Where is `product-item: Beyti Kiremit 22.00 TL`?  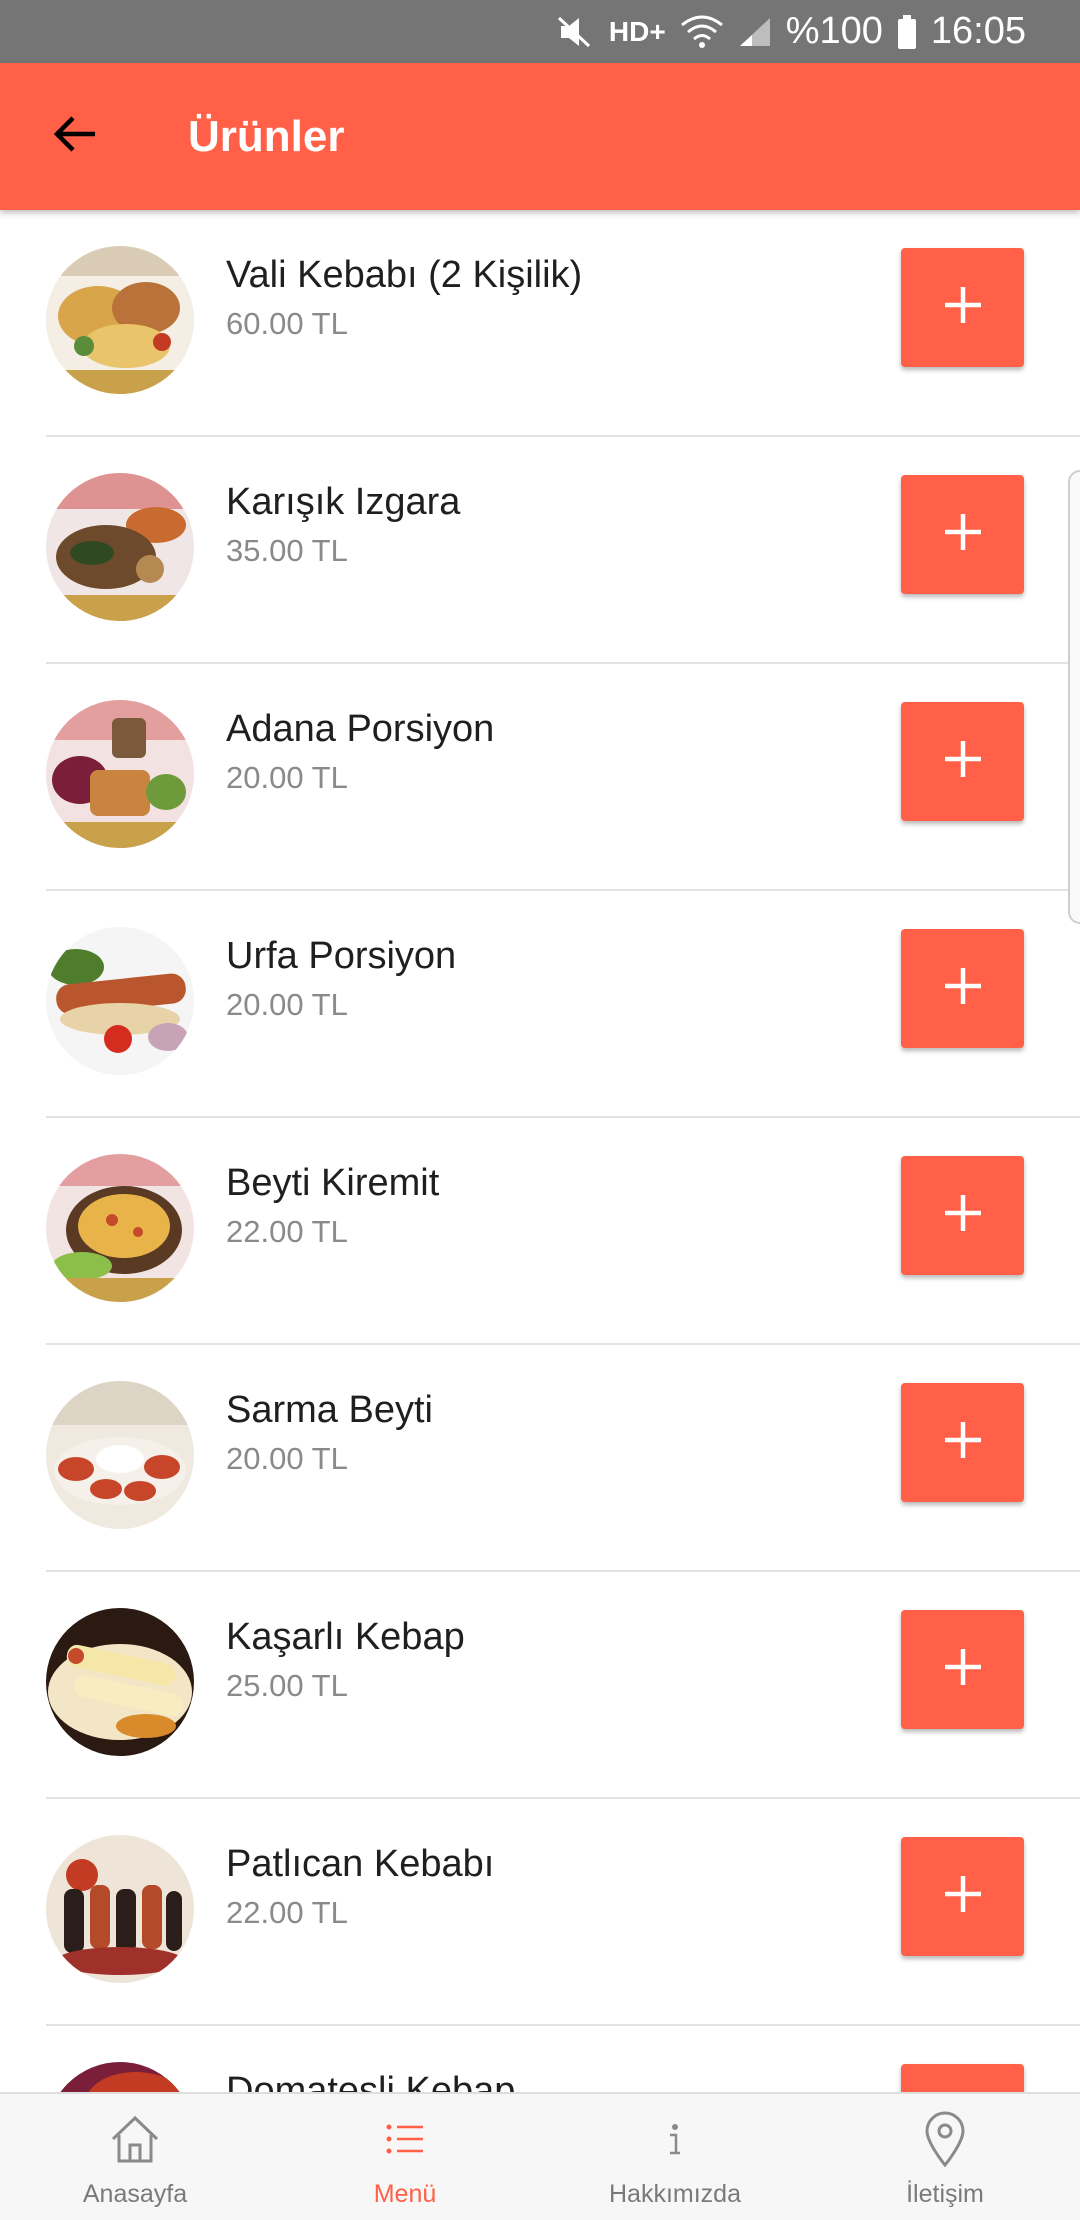
product-item: Beyti Kiremit 22.00 TL is located at coordinates (540, 1231).